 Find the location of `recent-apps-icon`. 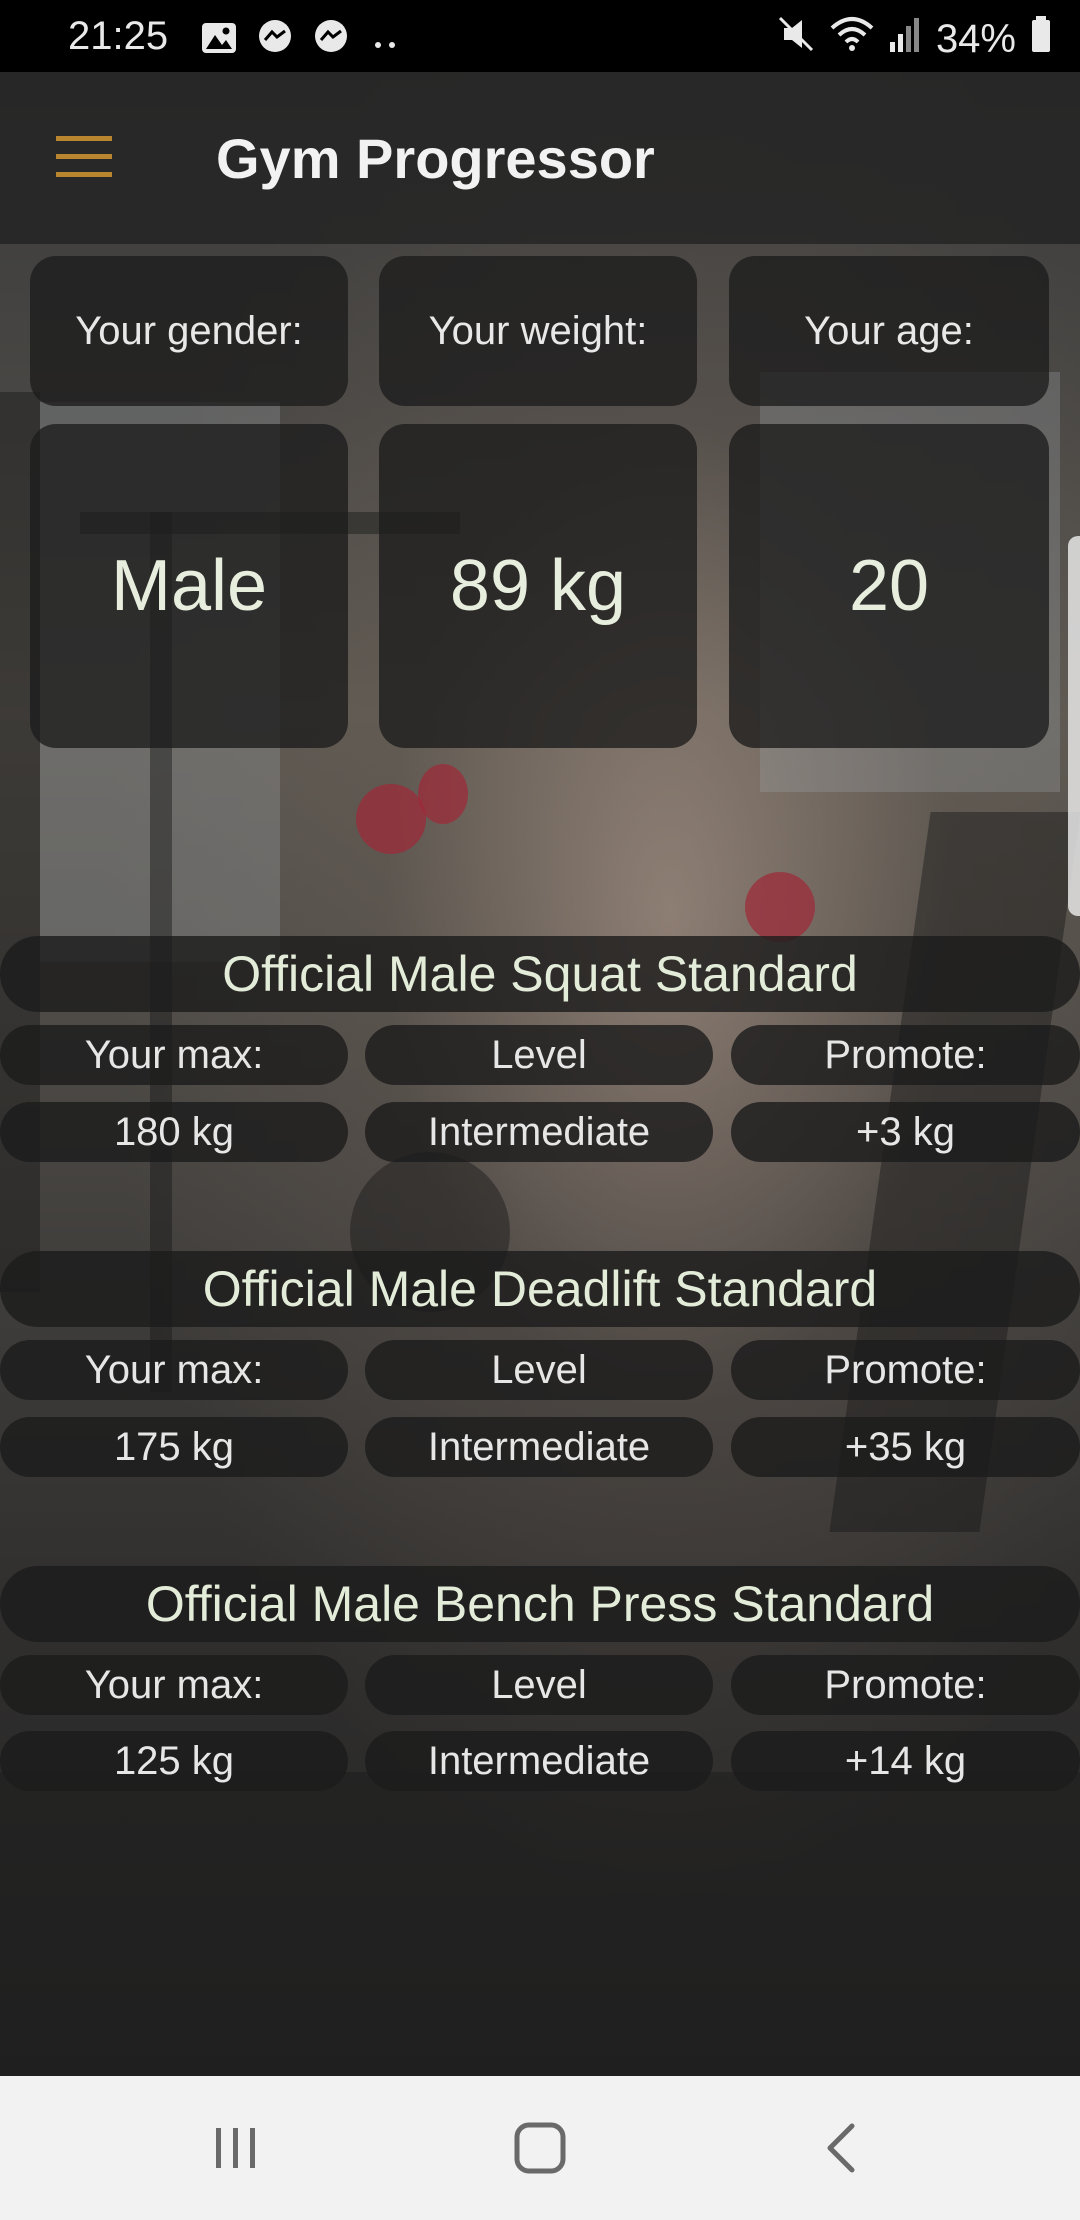

recent-apps-icon is located at coordinates (236, 2150).